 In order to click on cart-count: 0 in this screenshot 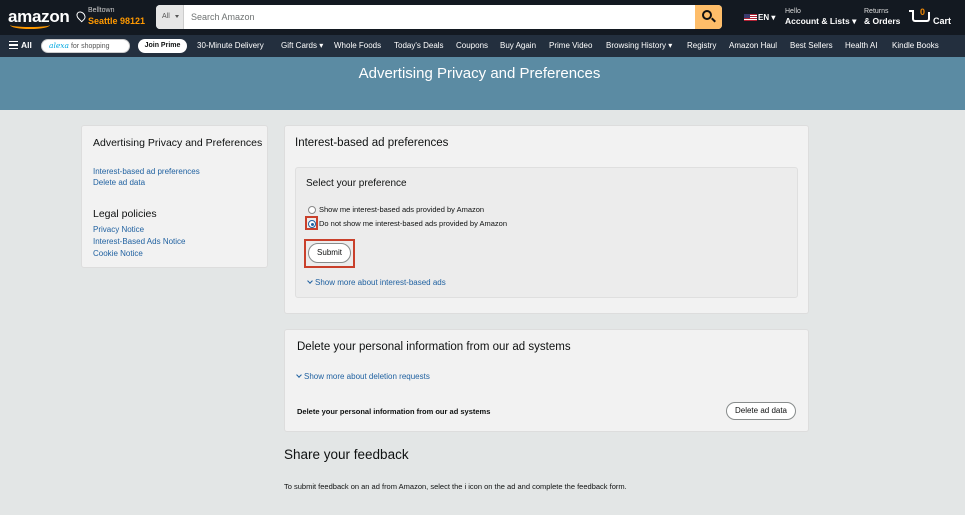, I will do `click(923, 12)`.